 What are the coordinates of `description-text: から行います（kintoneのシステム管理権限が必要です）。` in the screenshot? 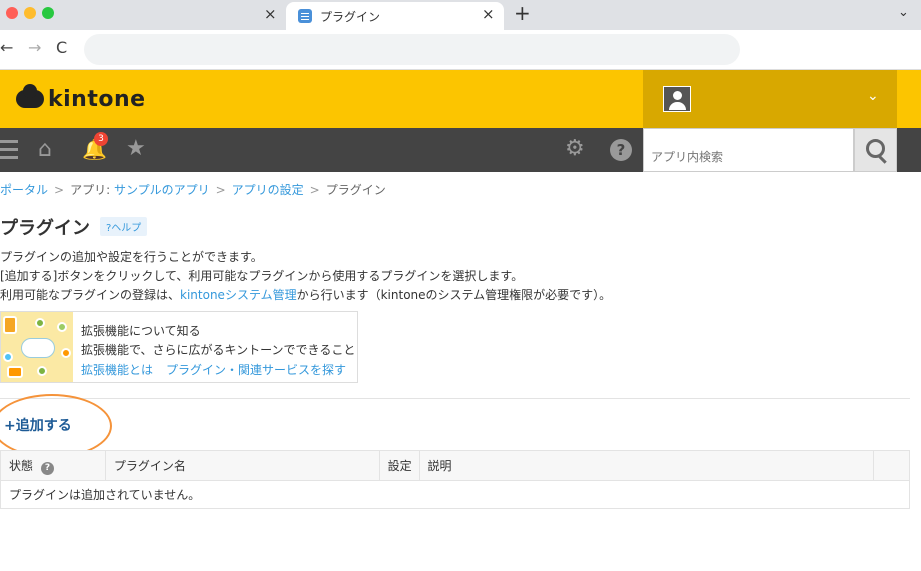 It's located at (454, 295).